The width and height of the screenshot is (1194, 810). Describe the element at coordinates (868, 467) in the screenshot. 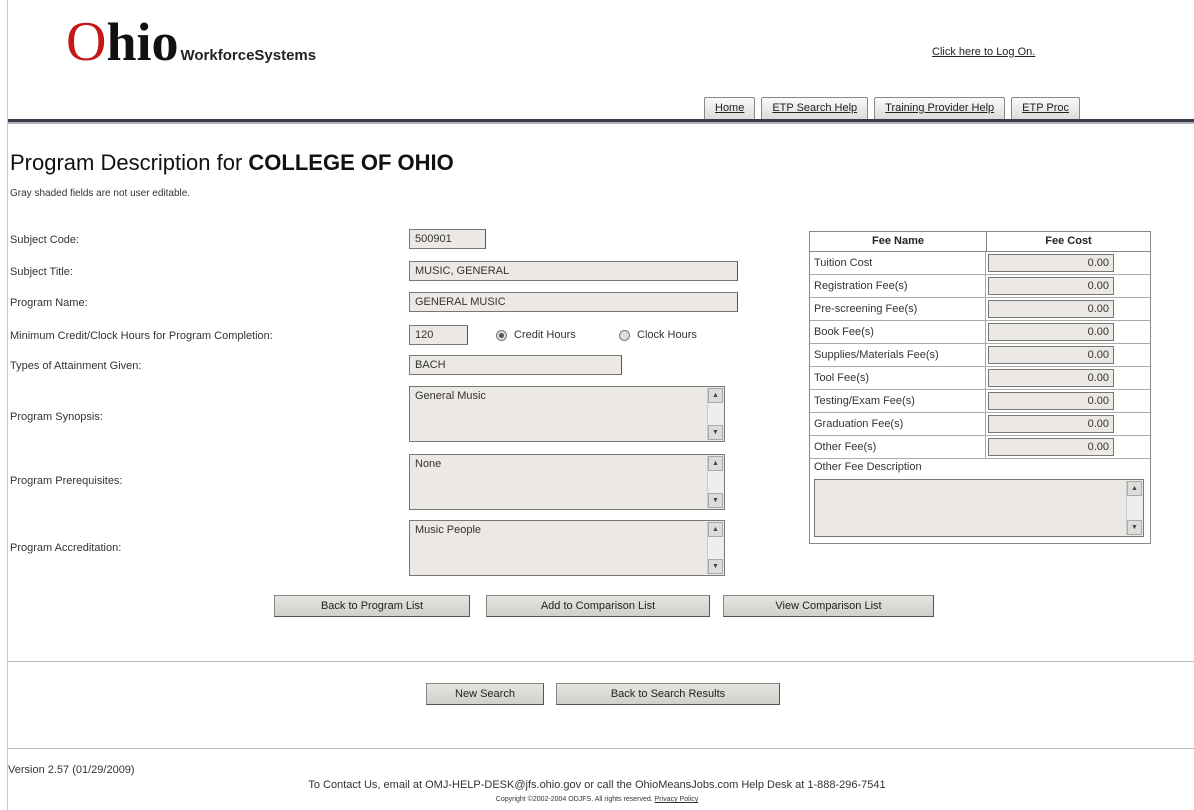

I see `other-fee-description-label: Other Fee Description` at that location.